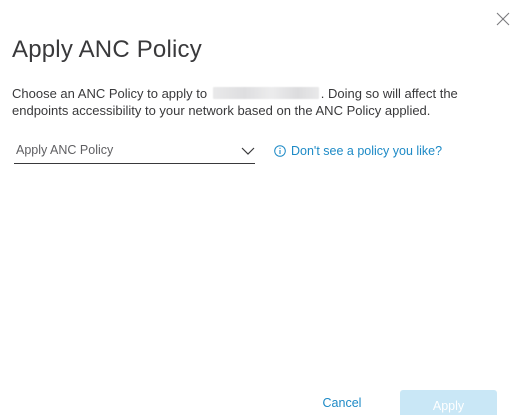  Describe the element at coordinates (503, 19) in the screenshot. I see `close-icon` at that location.